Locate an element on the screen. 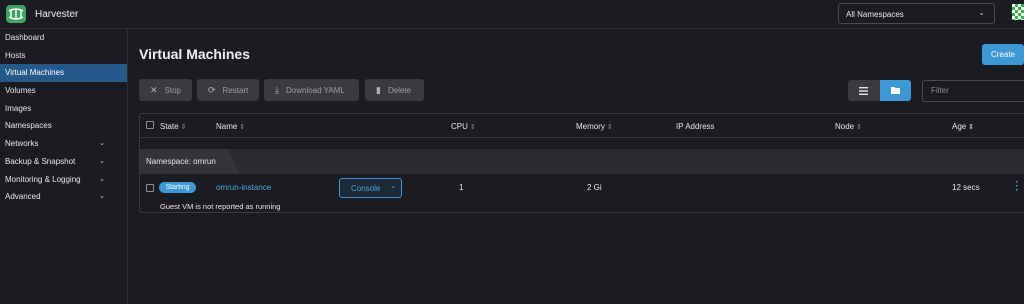 This screenshot has height=304, width=1024. namespace-group-label: Namespace: omrun is located at coordinates (190, 161).